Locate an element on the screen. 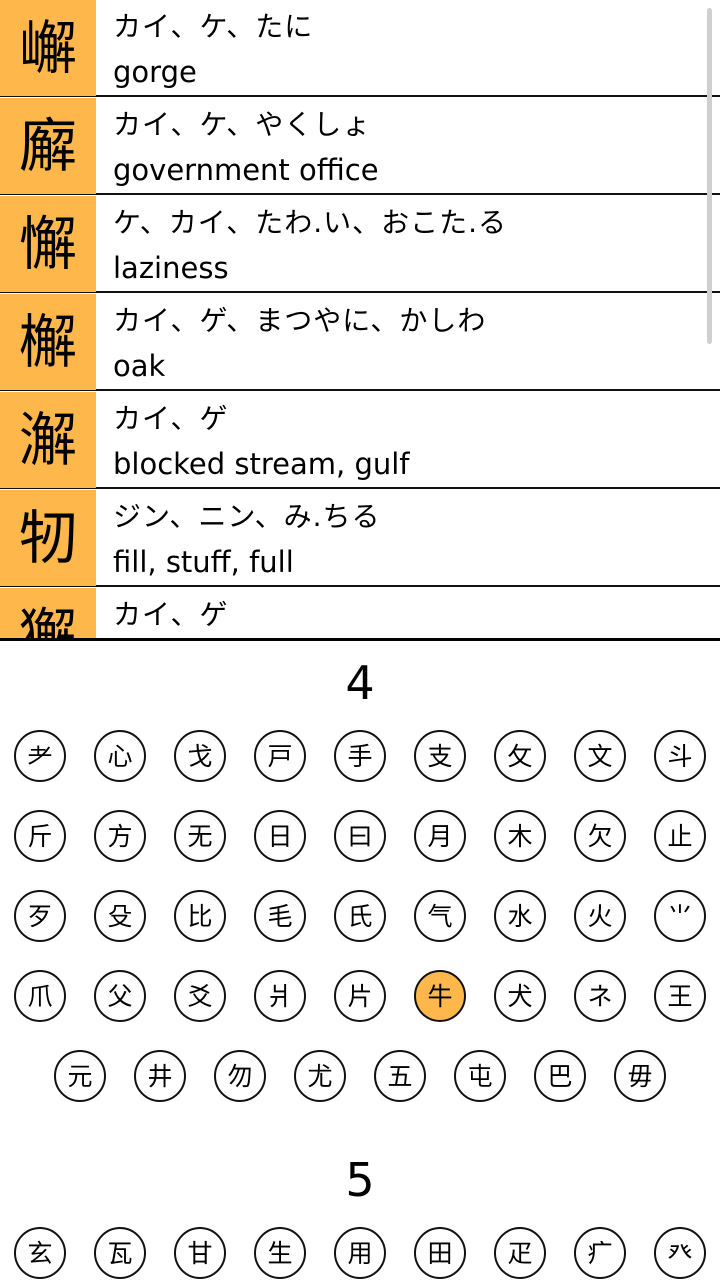 The height and width of the screenshot is (1280, 720). radical-button: 片 is located at coordinates (360, 996).